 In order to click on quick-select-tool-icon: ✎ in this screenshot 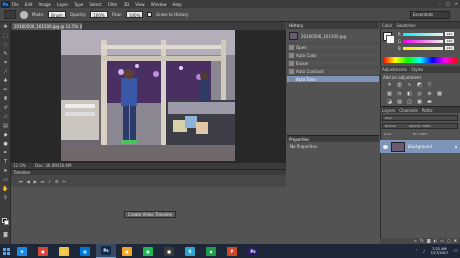, I will do `click(5, 54)`.